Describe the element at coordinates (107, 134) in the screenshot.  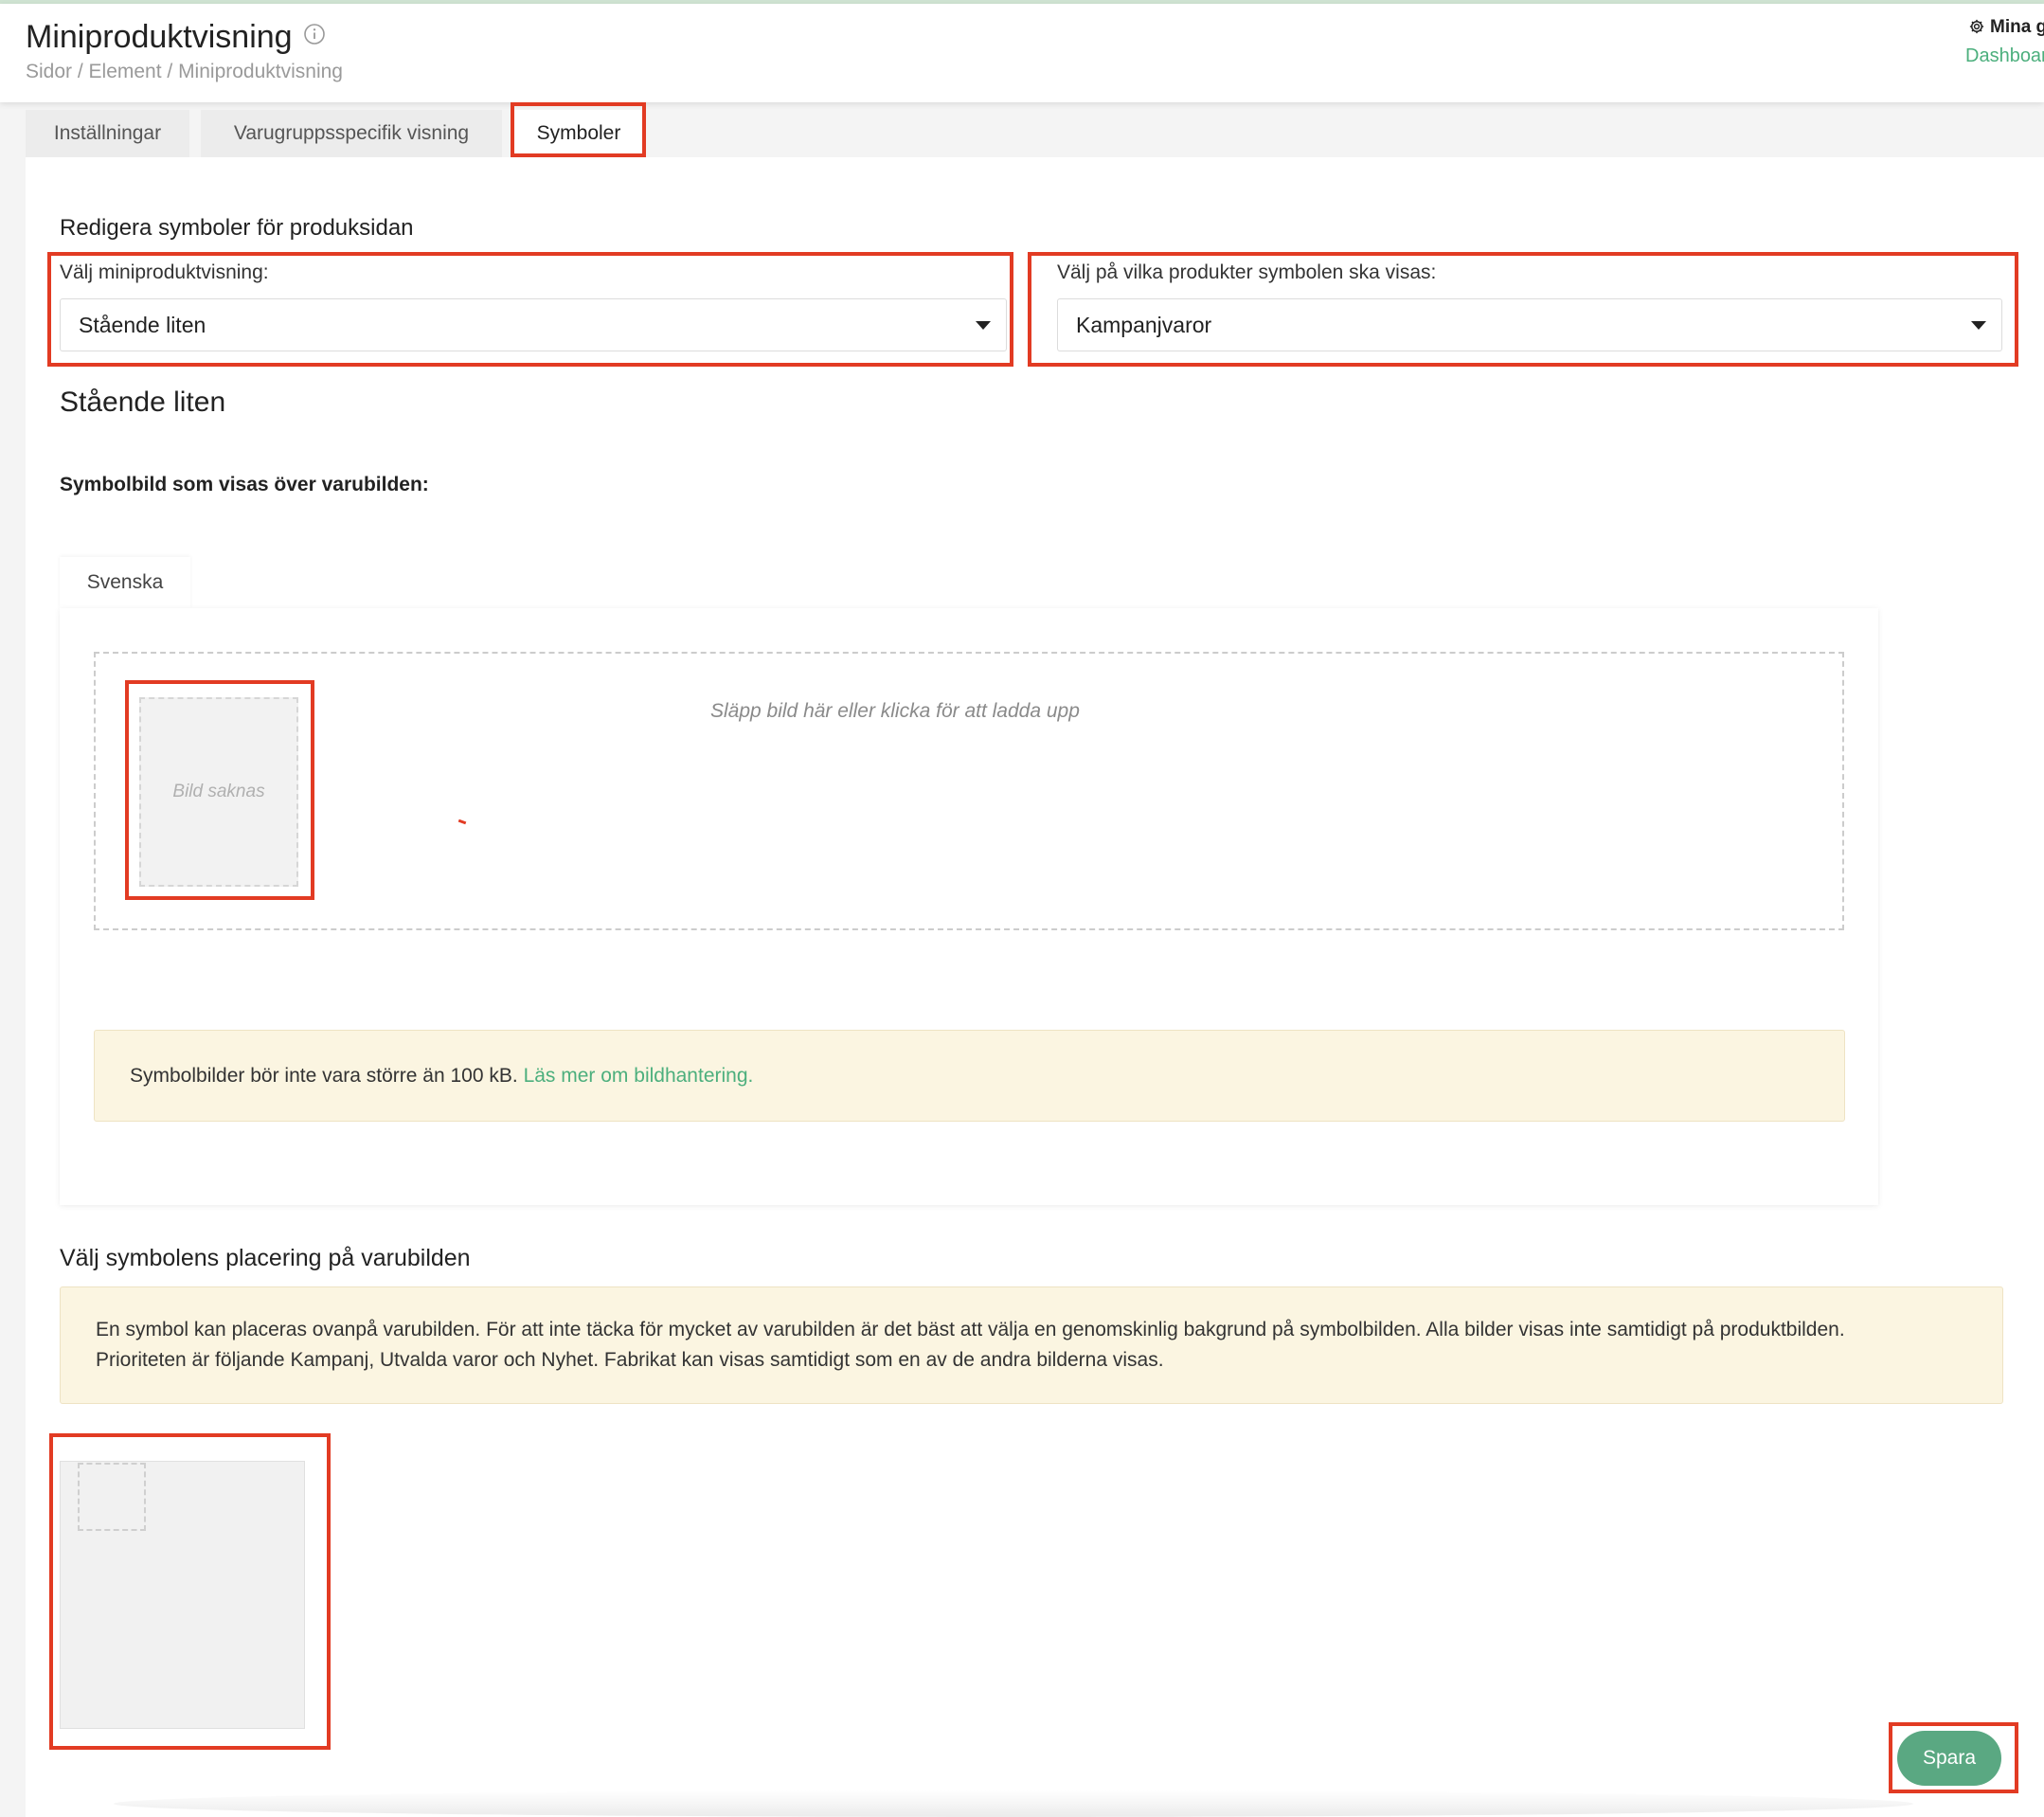
I see `tab-installningar: Inställningar` at that location.